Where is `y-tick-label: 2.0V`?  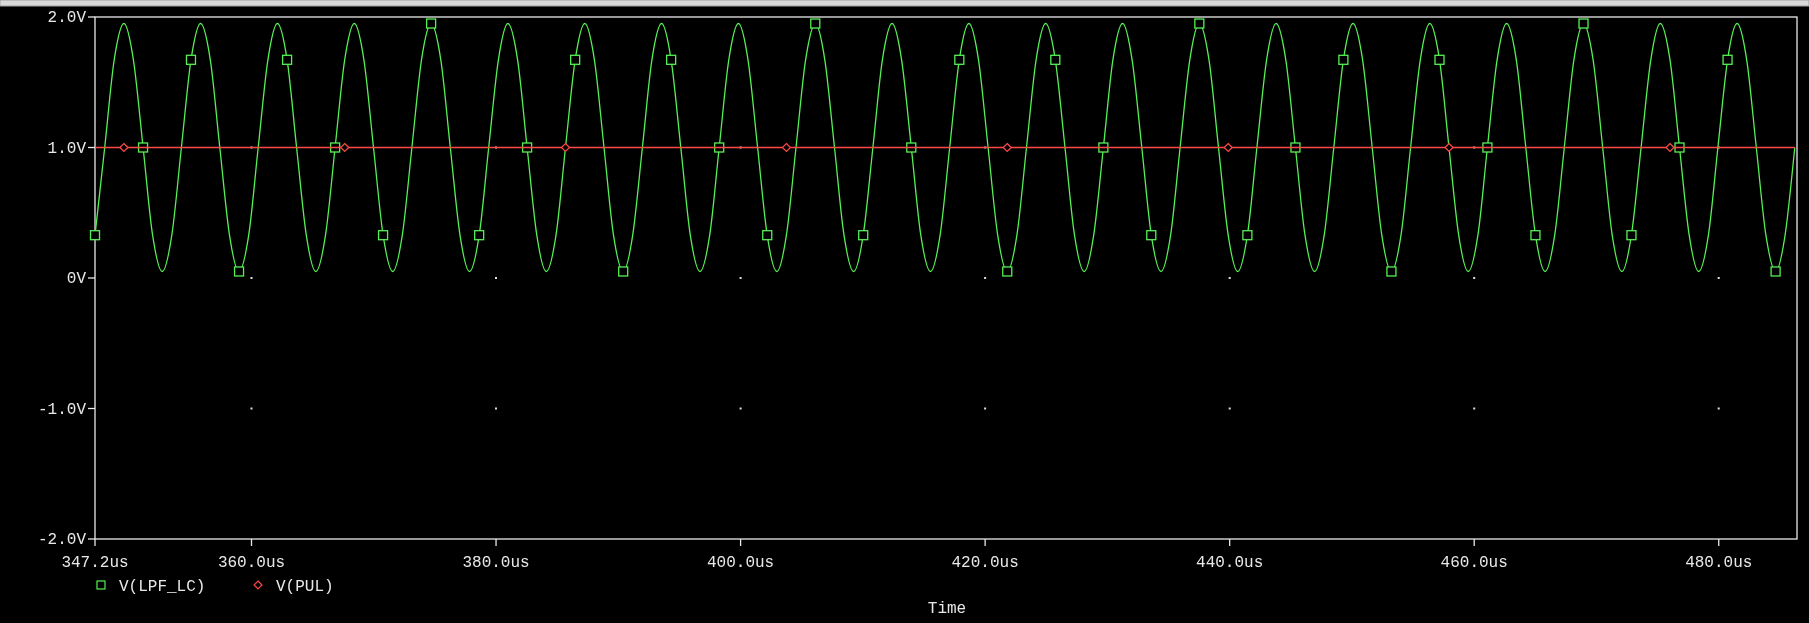
y-tick-label: 2.0V is located at coordinates (66, 18).